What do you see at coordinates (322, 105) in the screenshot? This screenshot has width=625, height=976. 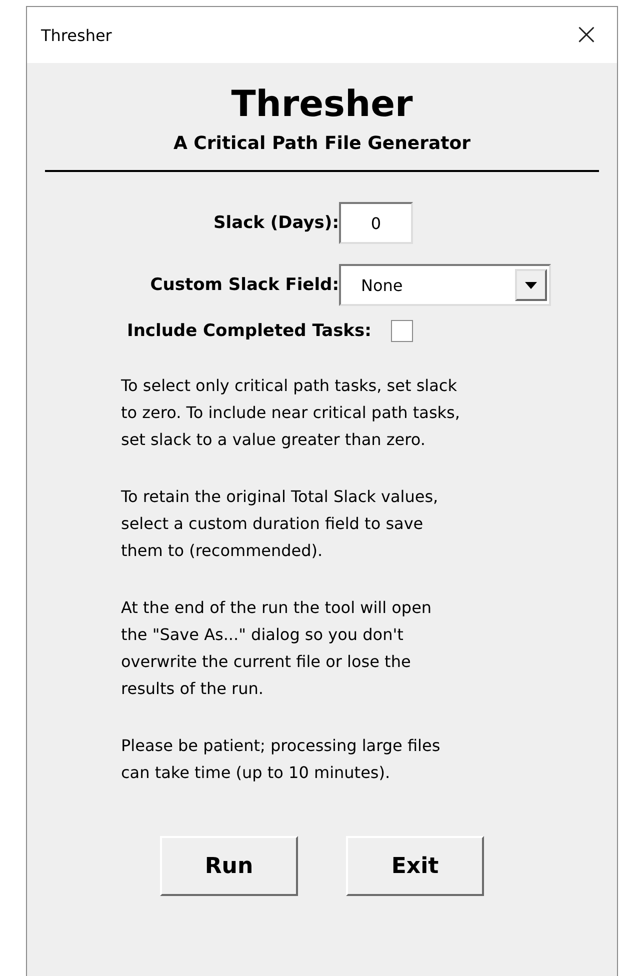 I see `app-heading: Thresher` at bounding box center [322, 105].